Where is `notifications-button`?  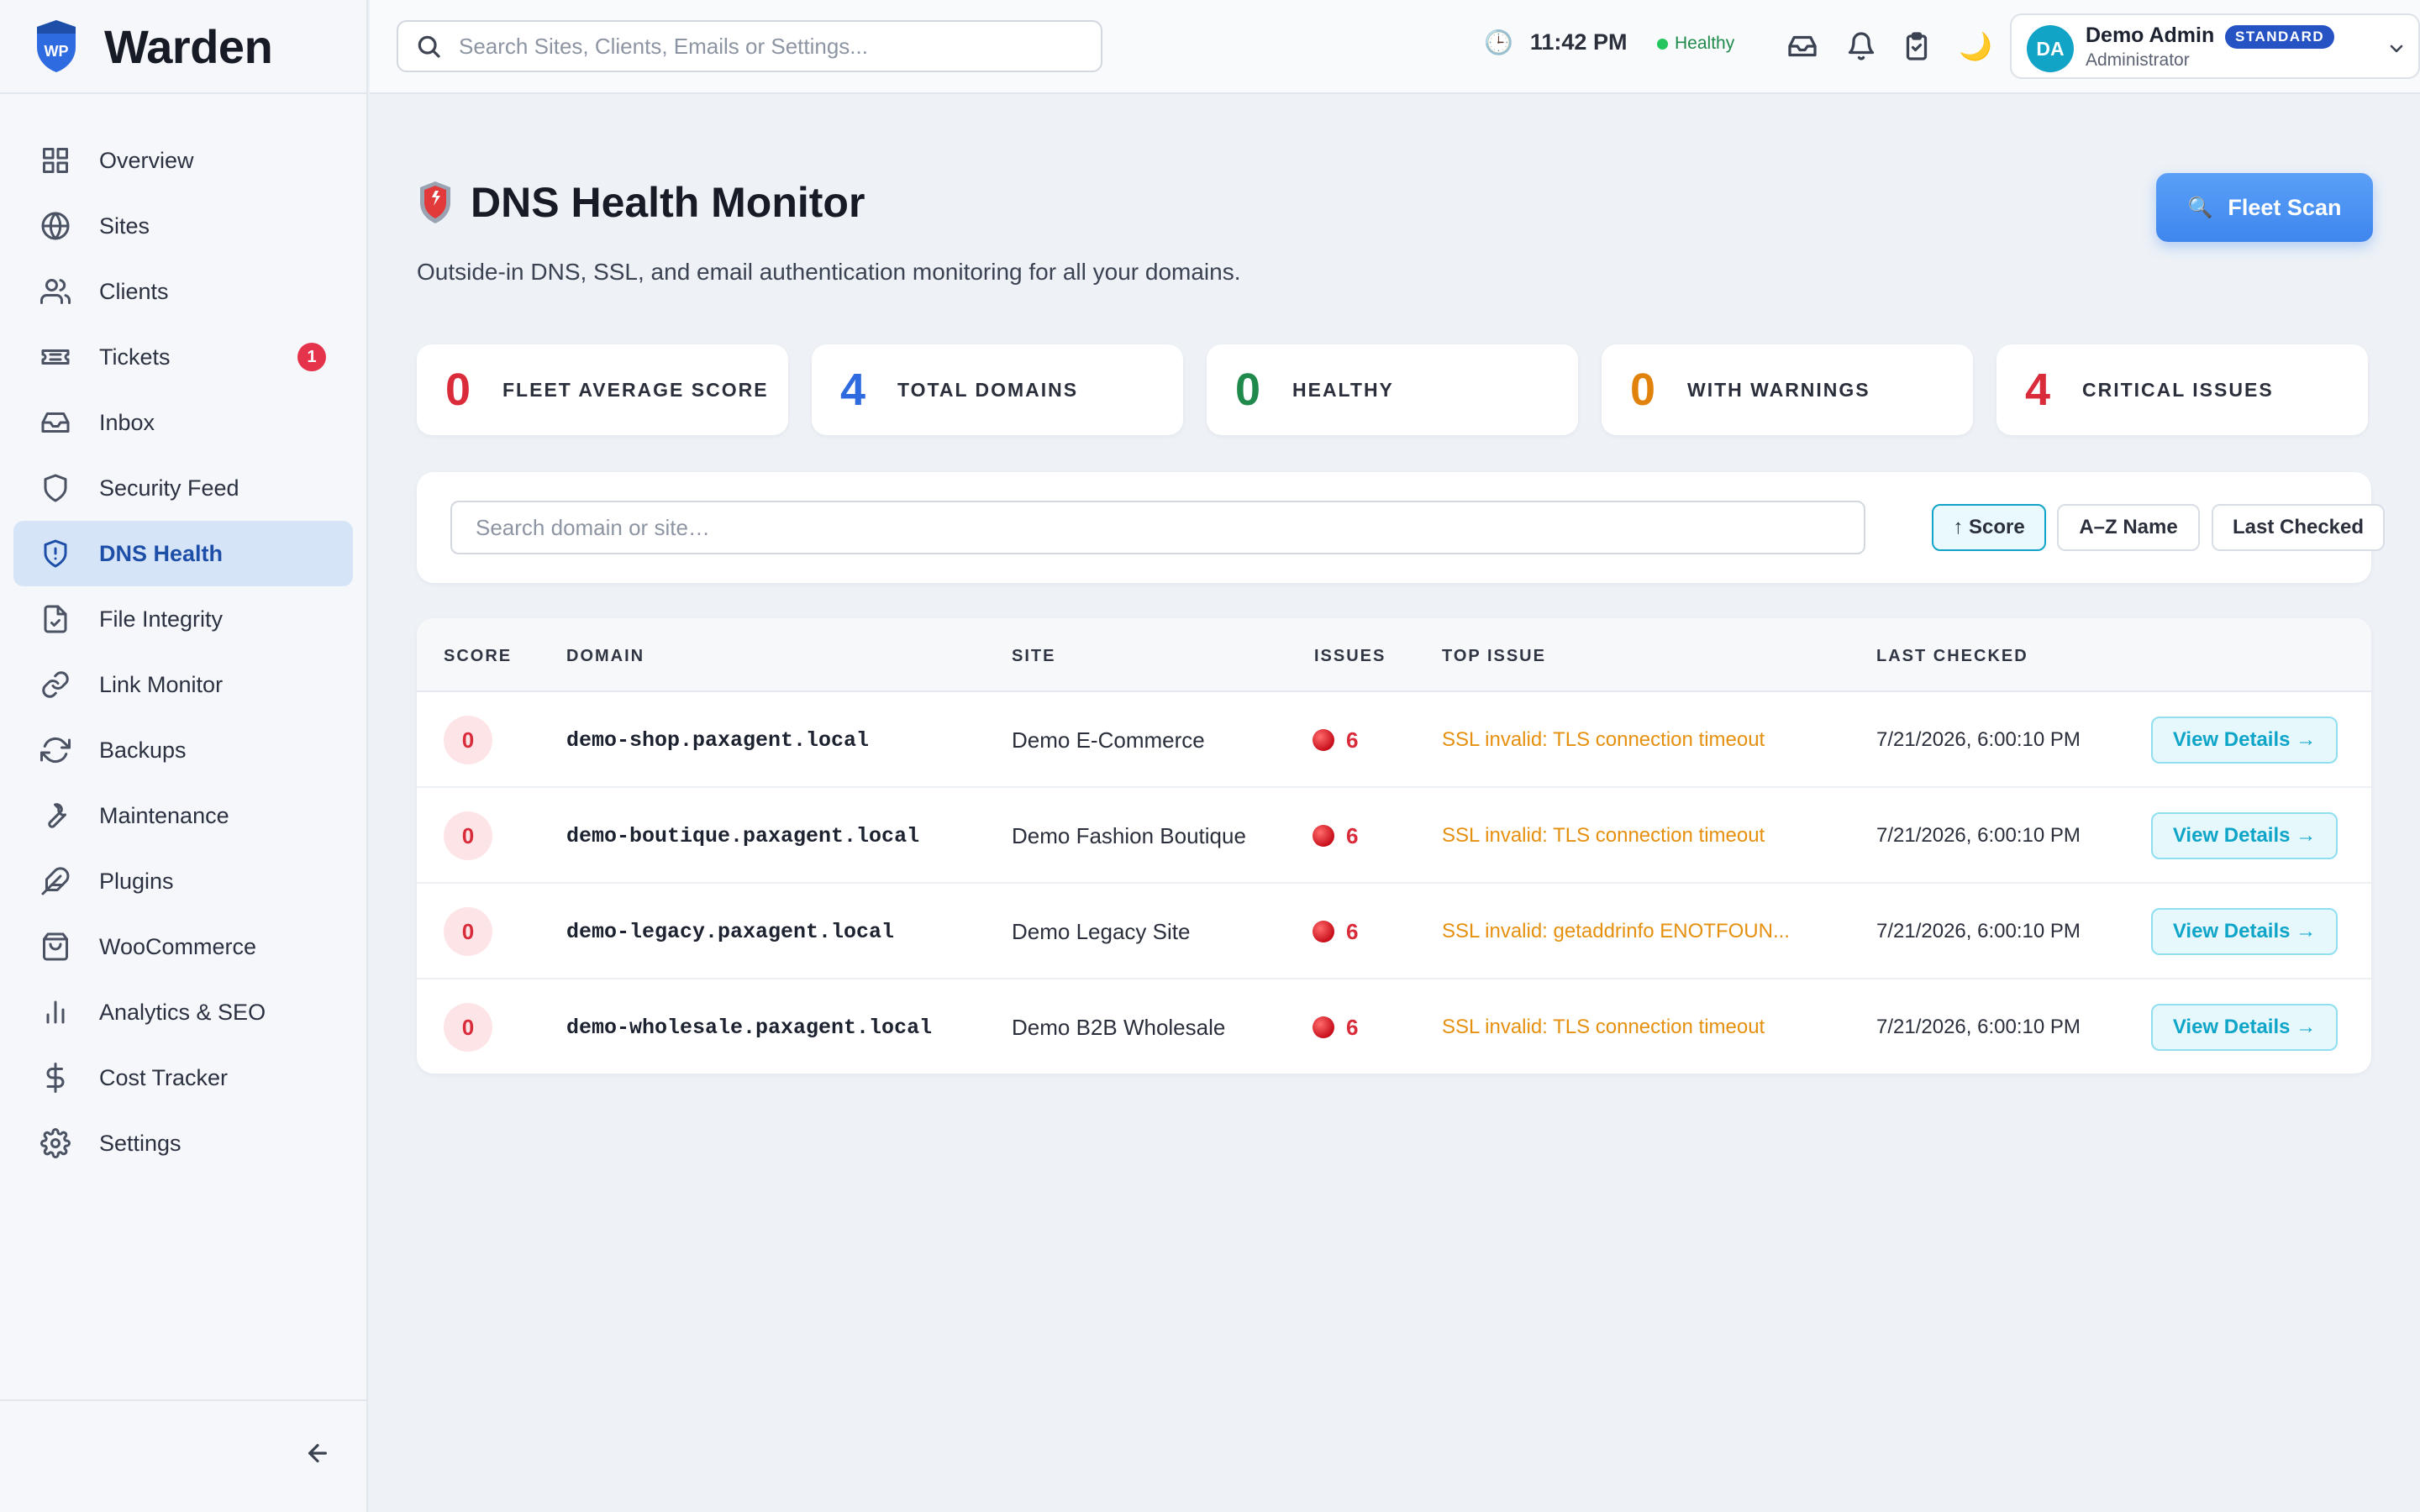 notifications-button is located at coordinates (1862, 46).